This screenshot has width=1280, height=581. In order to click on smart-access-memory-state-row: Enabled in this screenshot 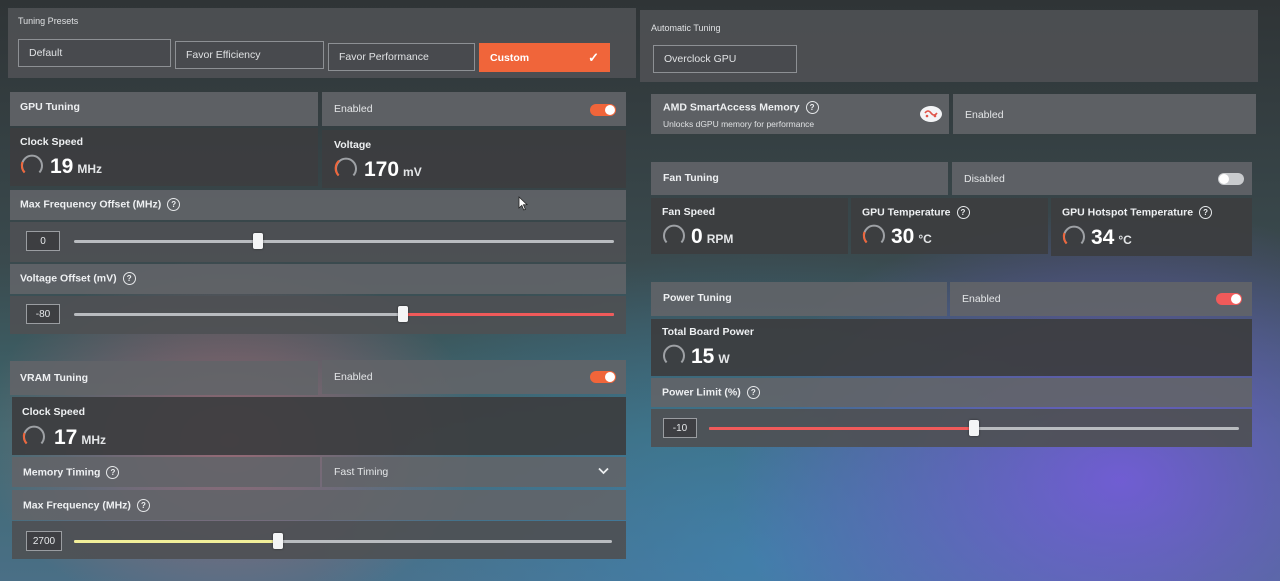, I will do `click(1104, 114)`.